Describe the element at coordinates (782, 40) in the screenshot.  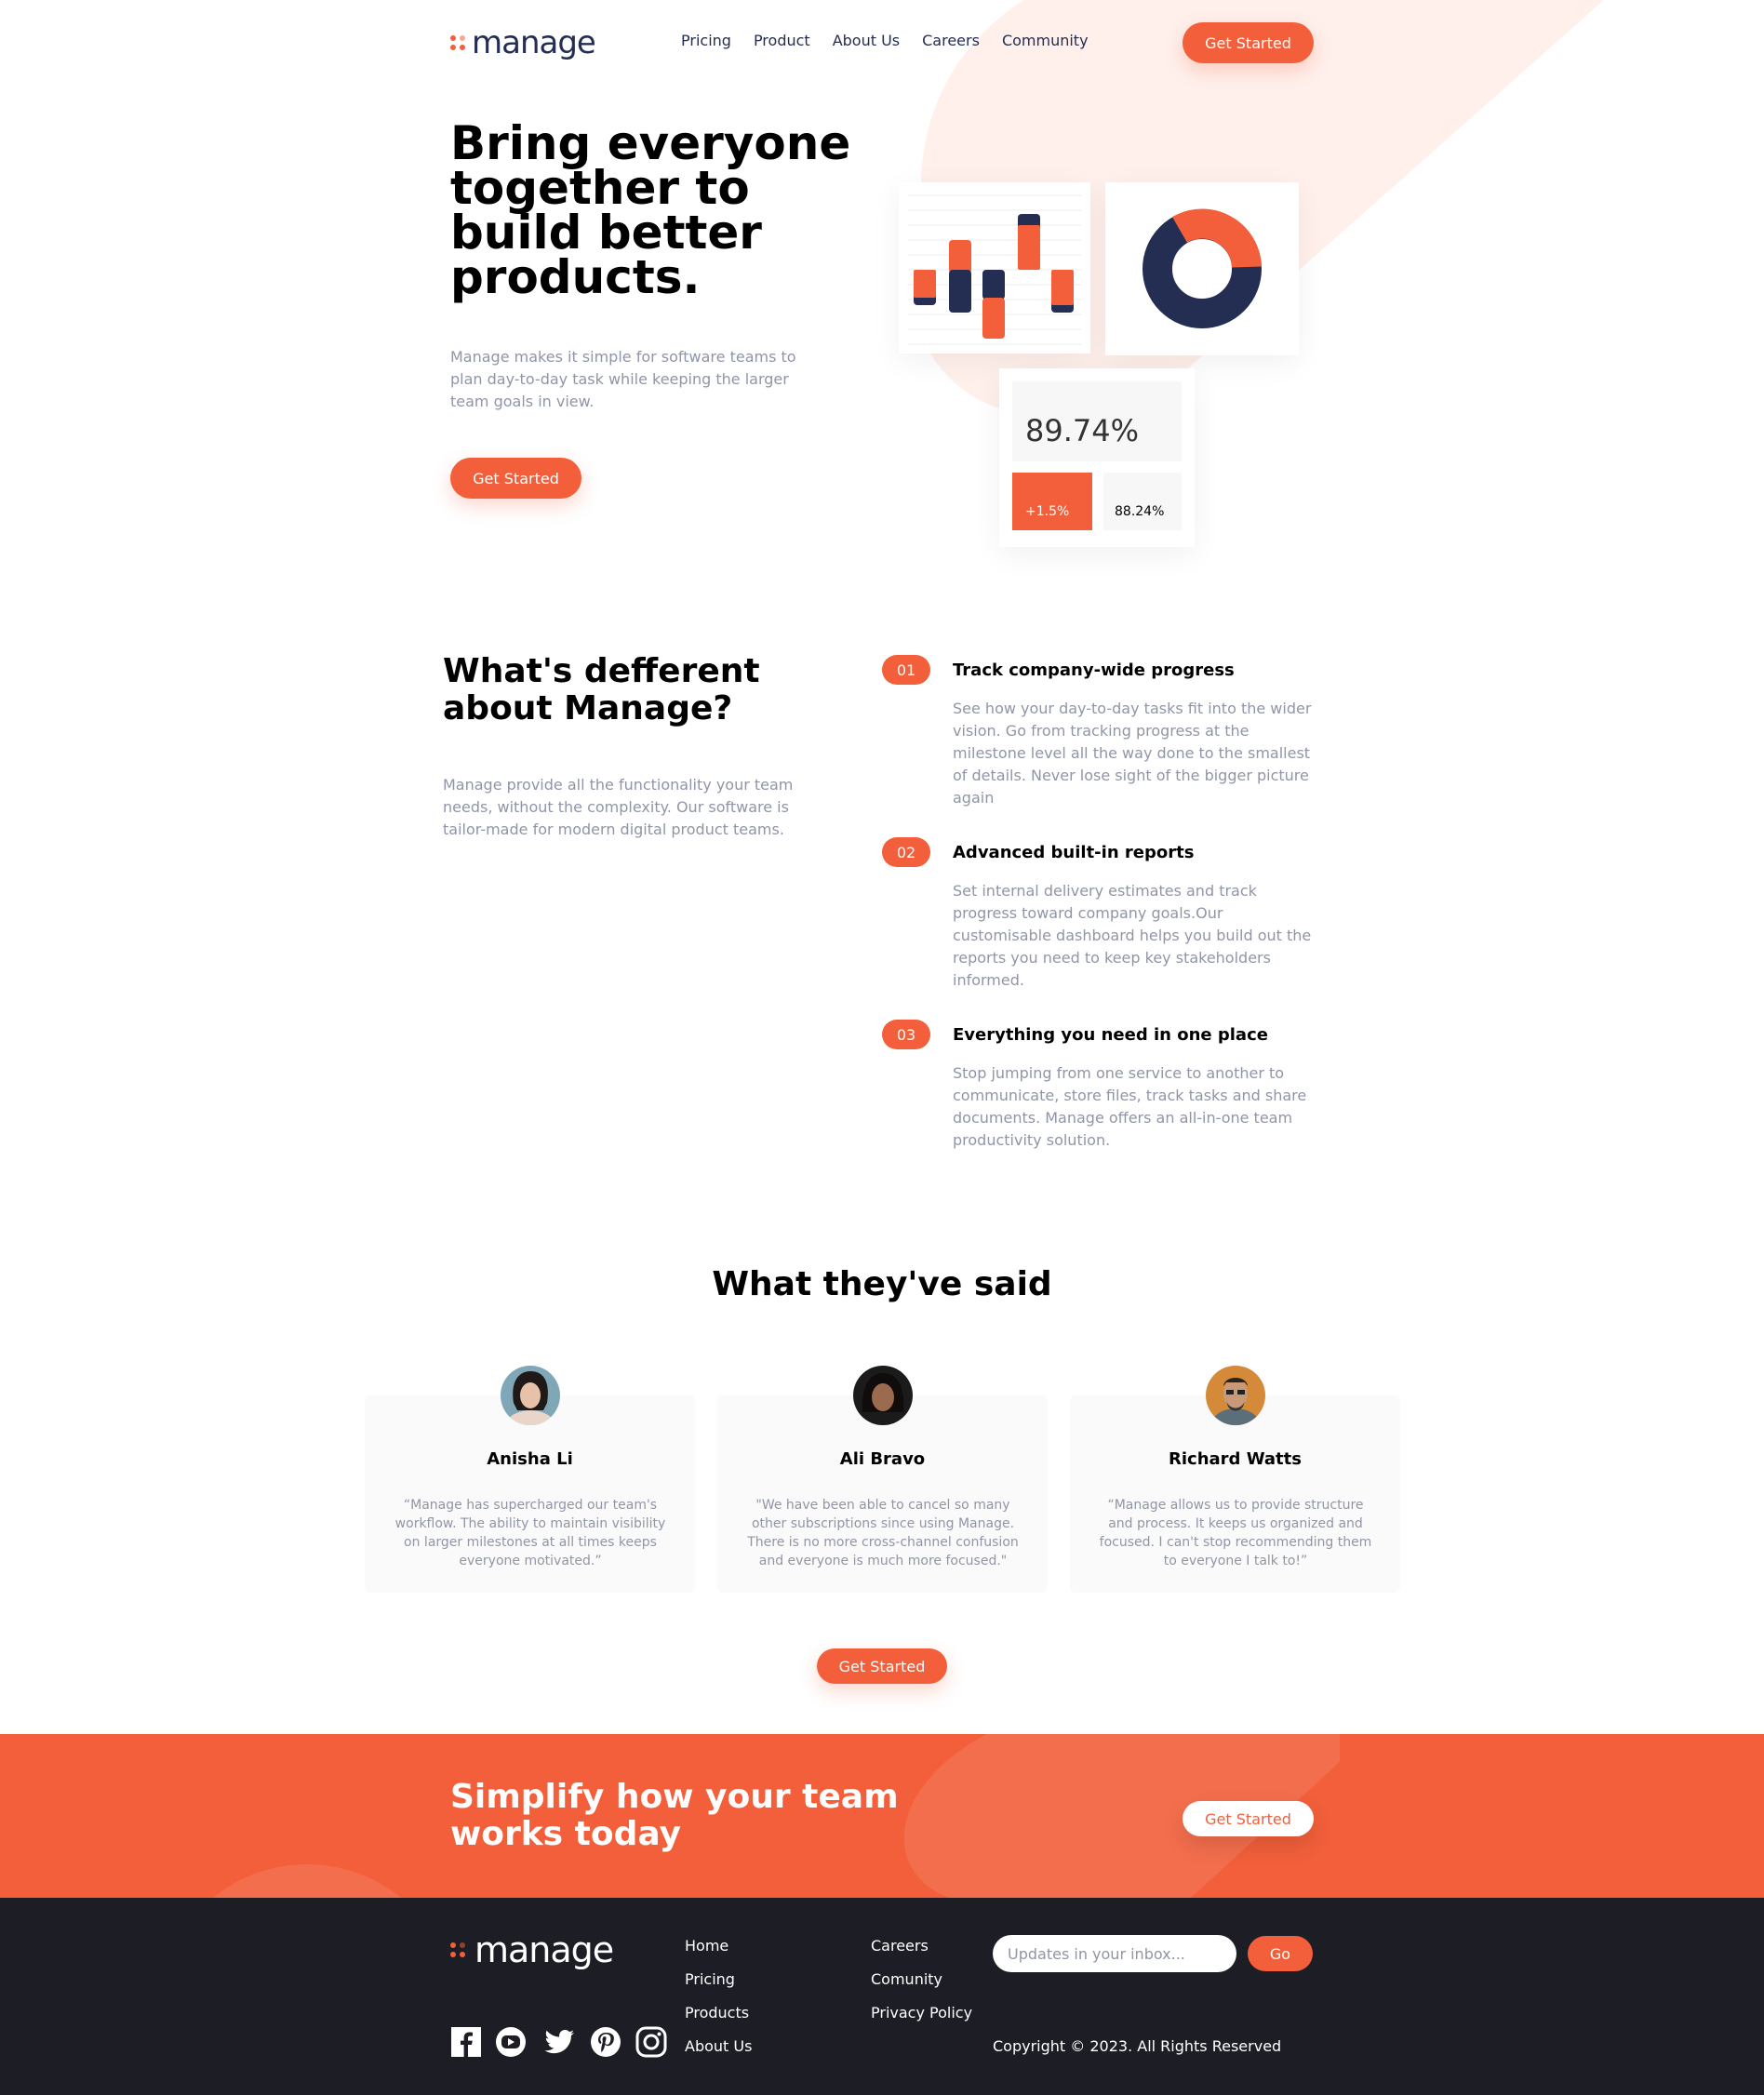
I see `nav-product: Product` at that location.